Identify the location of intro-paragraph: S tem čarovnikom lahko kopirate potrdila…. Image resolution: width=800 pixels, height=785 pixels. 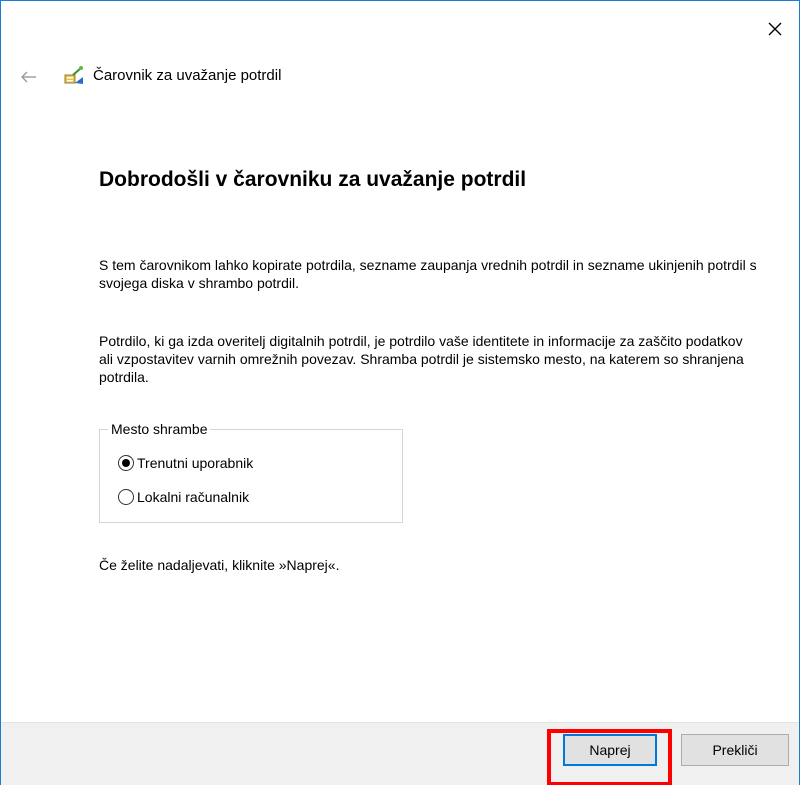
(428, 274).